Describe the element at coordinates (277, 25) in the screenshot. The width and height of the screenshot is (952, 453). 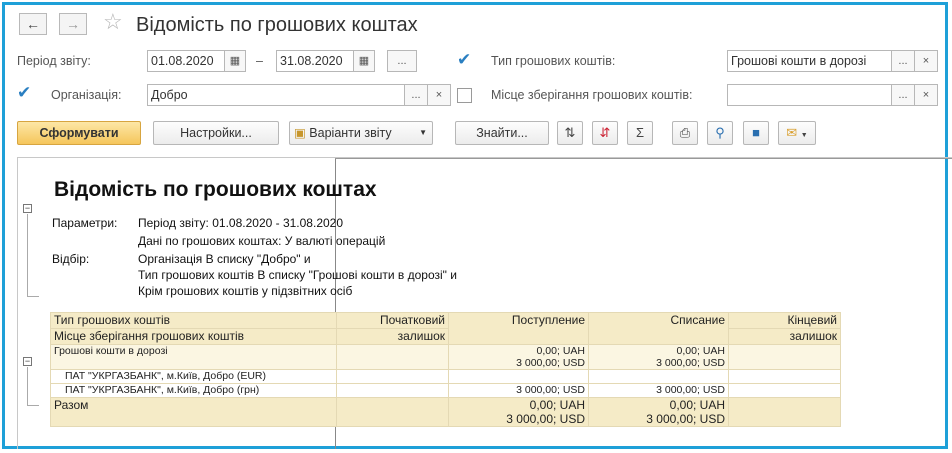
I see `page-title: Відомість по грошових коштах` at that location.